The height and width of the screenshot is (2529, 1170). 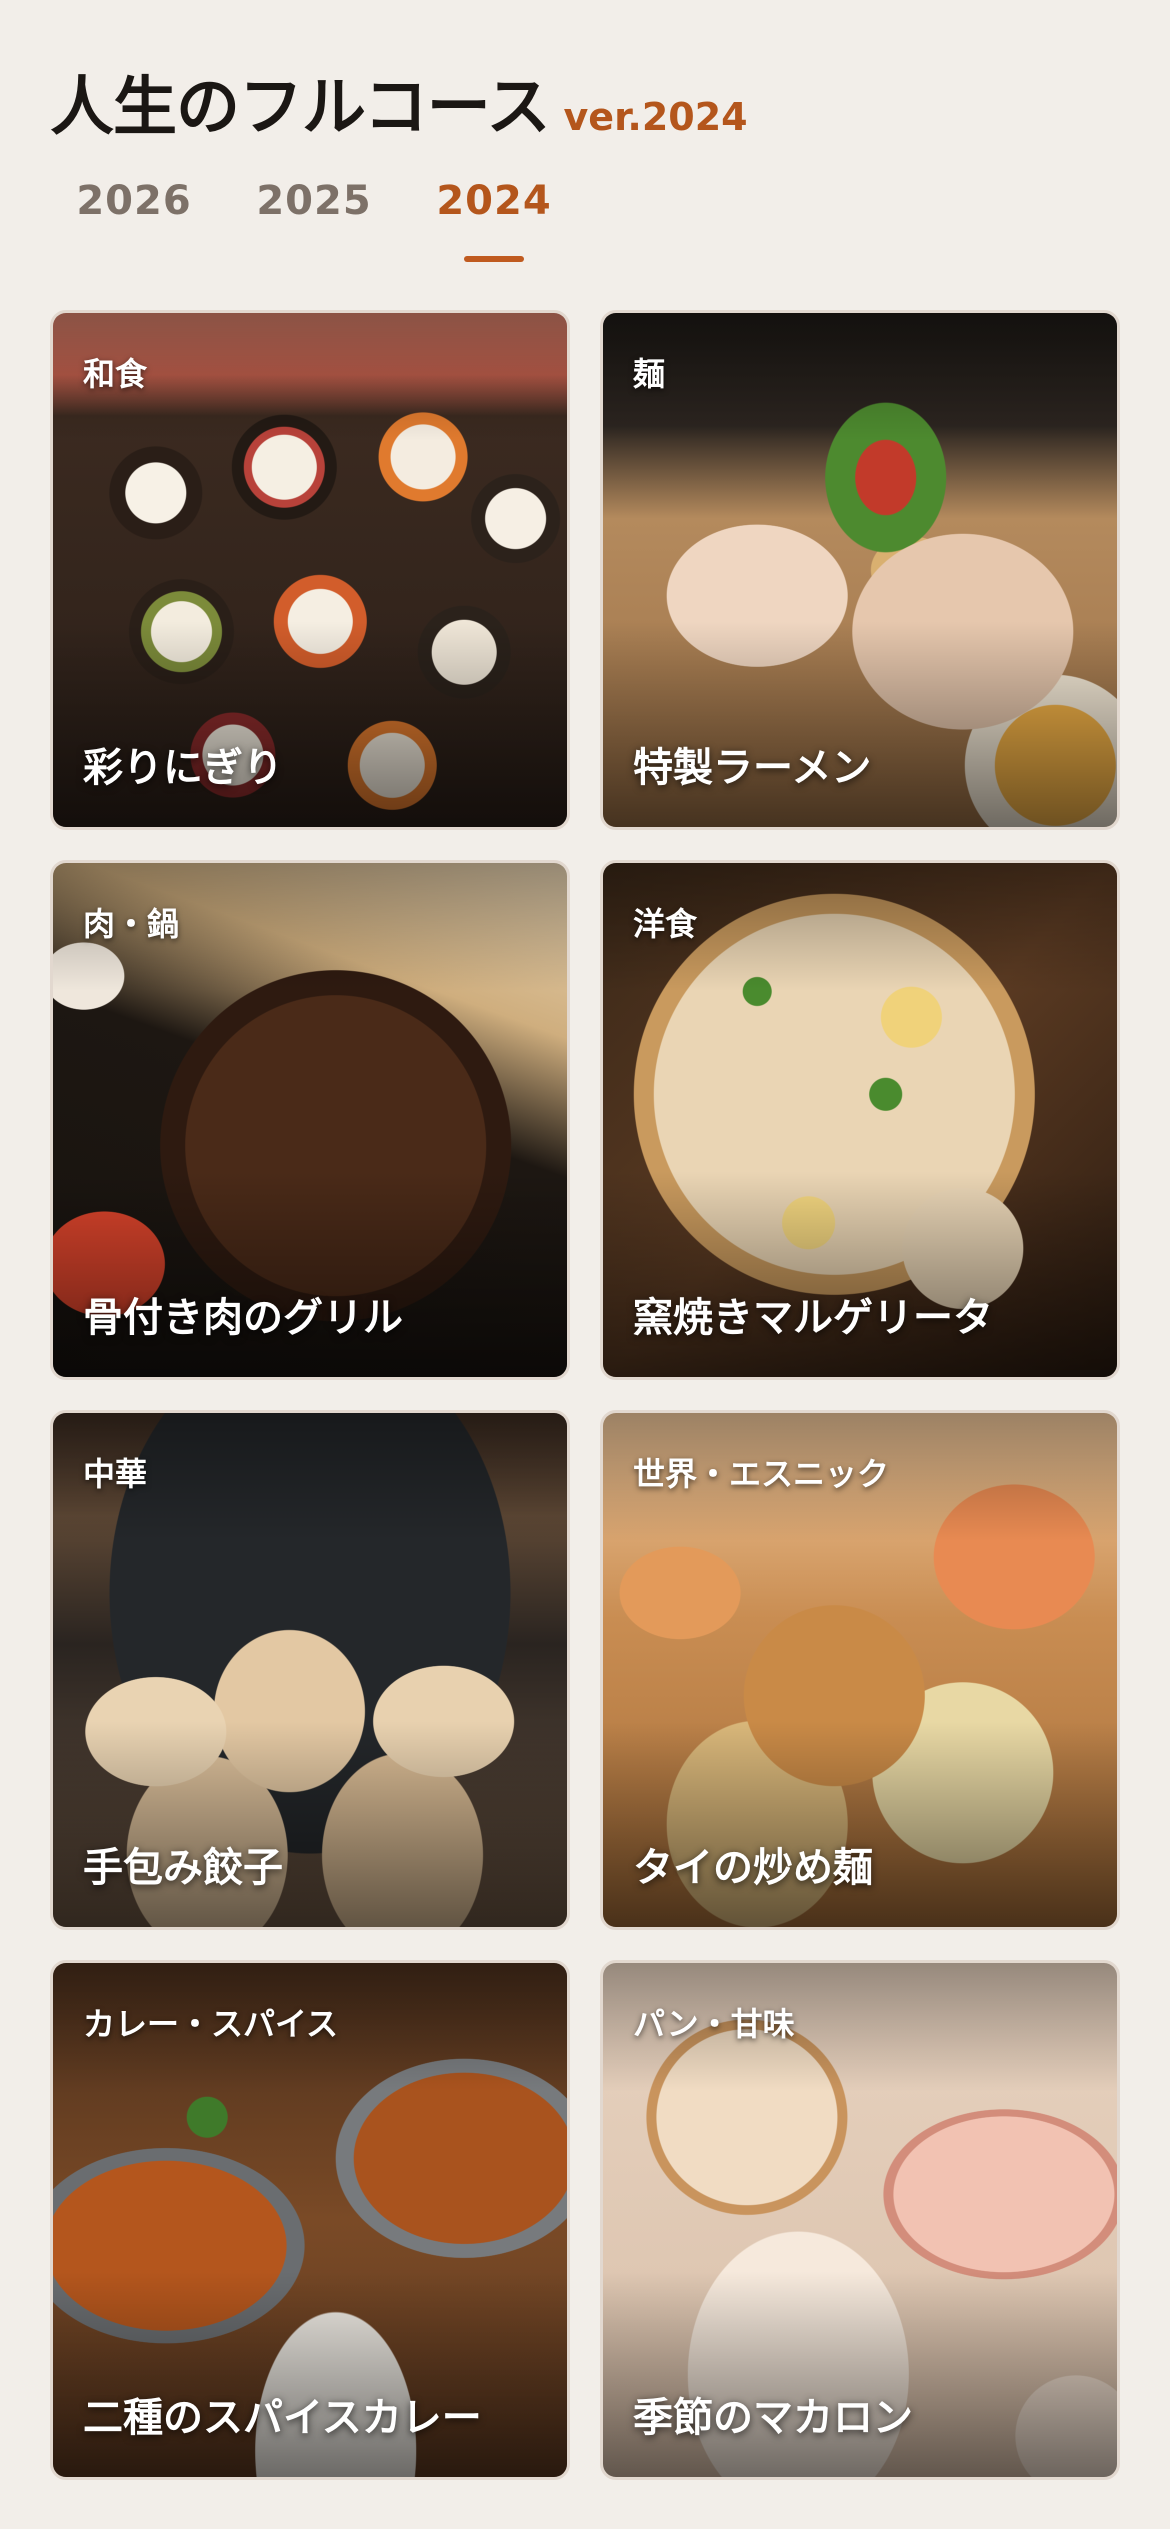 What do you see at coordinates (183, 768) in the screenshot?
I see `card-title: 彩りにぎり` at bounding box center [183, 768].